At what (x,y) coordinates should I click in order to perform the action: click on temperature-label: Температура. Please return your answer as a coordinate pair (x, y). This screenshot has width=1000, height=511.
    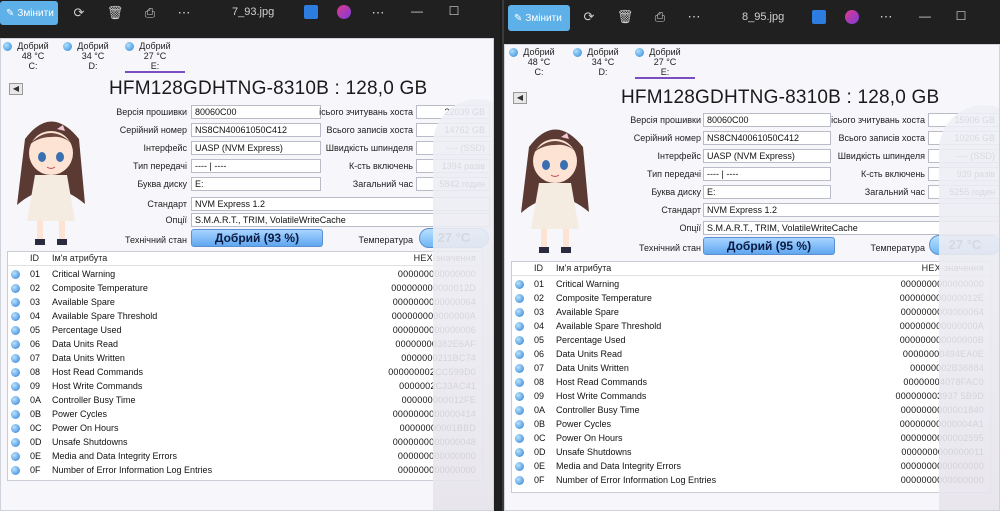
    Looking at the image, I should click on (897, 248).